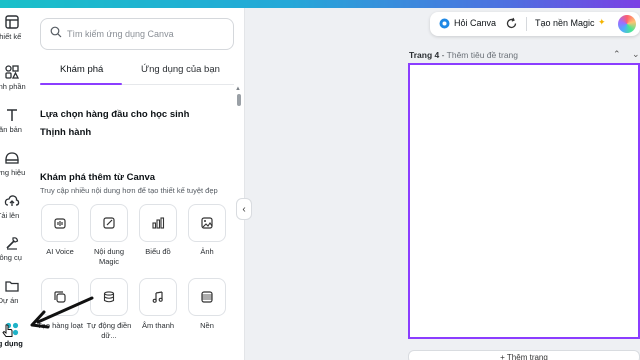  What do you see at coordinates (109, 297) in the screenshot?
I see `autofill-icon` at bounding box center [109, 297].